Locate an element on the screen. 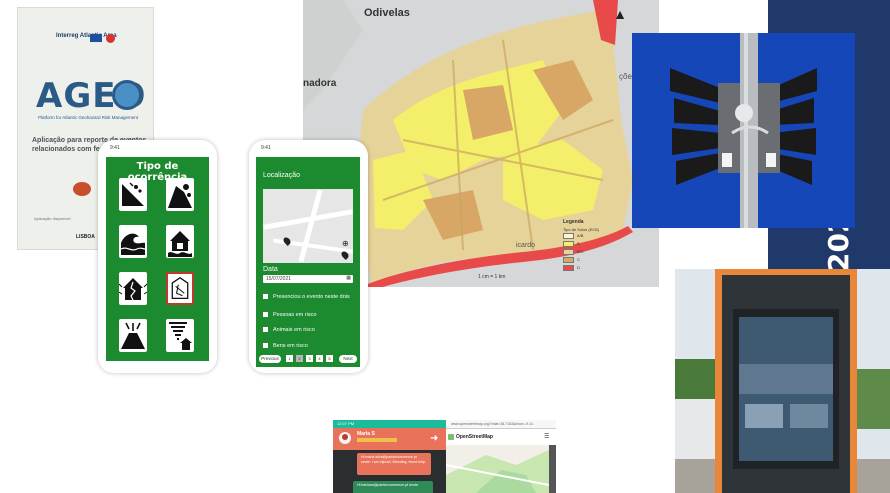  chat-header: Maria S ➜ is located at coordinates (389, 439).